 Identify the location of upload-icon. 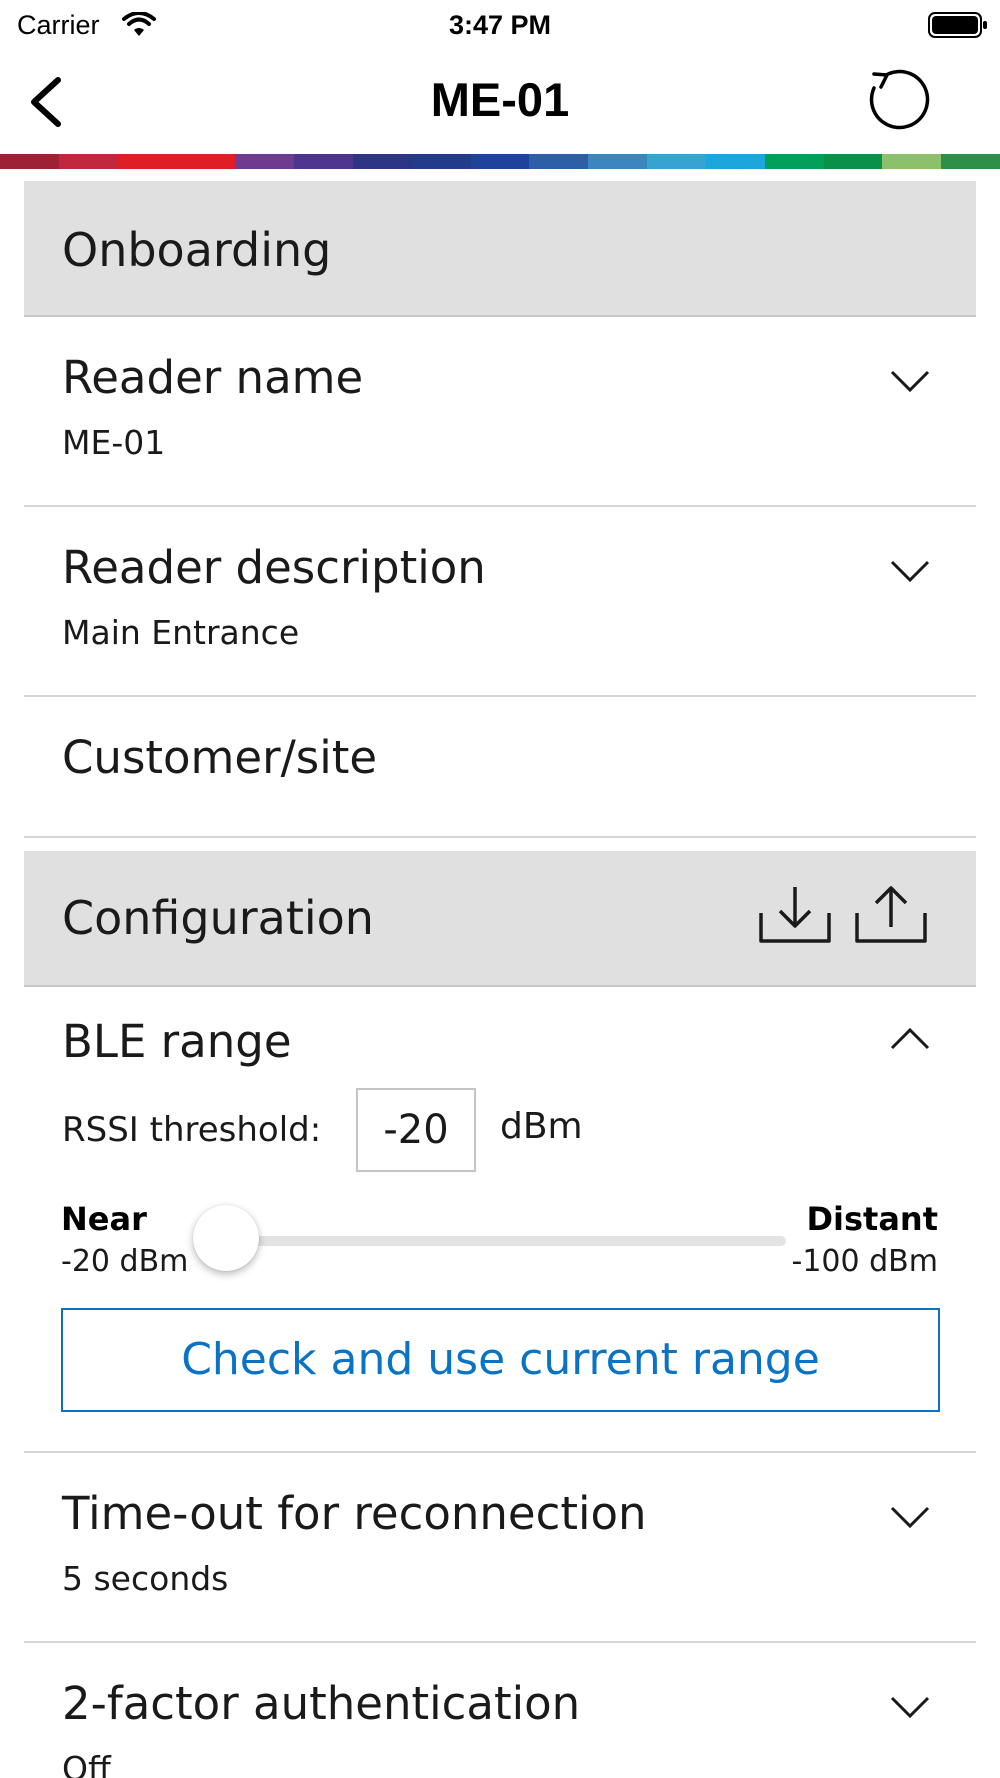
(891, 914).